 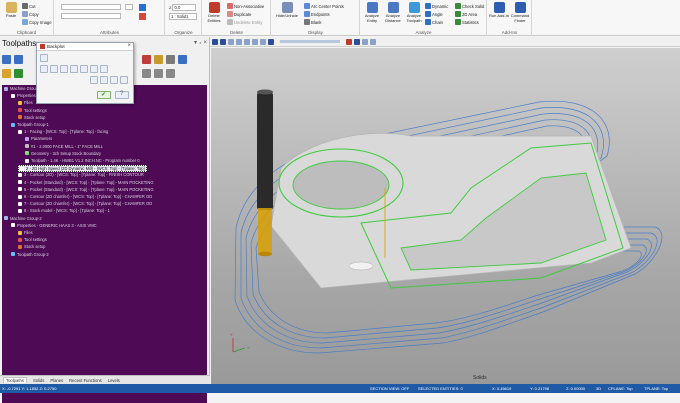 What do you see at coordinates (54, 69) in the screenshot?
I see `tool-icon` at bounding box center [54, 69].